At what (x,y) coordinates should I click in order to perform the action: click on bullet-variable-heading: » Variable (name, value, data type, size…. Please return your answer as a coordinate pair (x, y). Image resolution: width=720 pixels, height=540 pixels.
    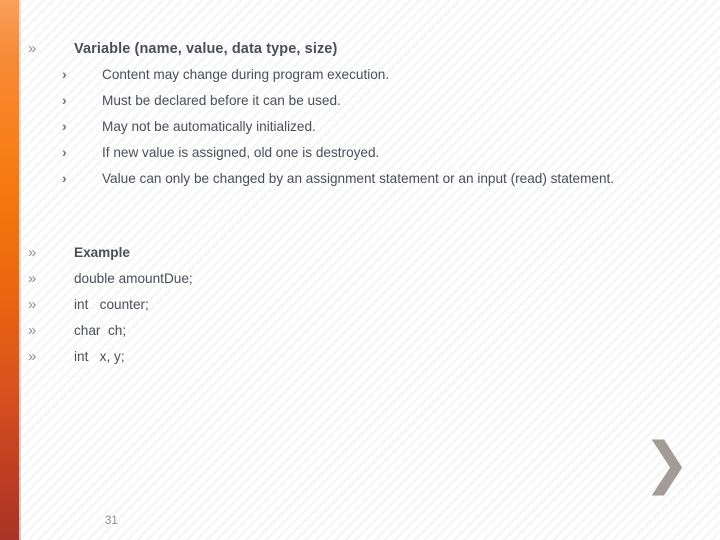
    Looking at the image, I should click on (358, 49).